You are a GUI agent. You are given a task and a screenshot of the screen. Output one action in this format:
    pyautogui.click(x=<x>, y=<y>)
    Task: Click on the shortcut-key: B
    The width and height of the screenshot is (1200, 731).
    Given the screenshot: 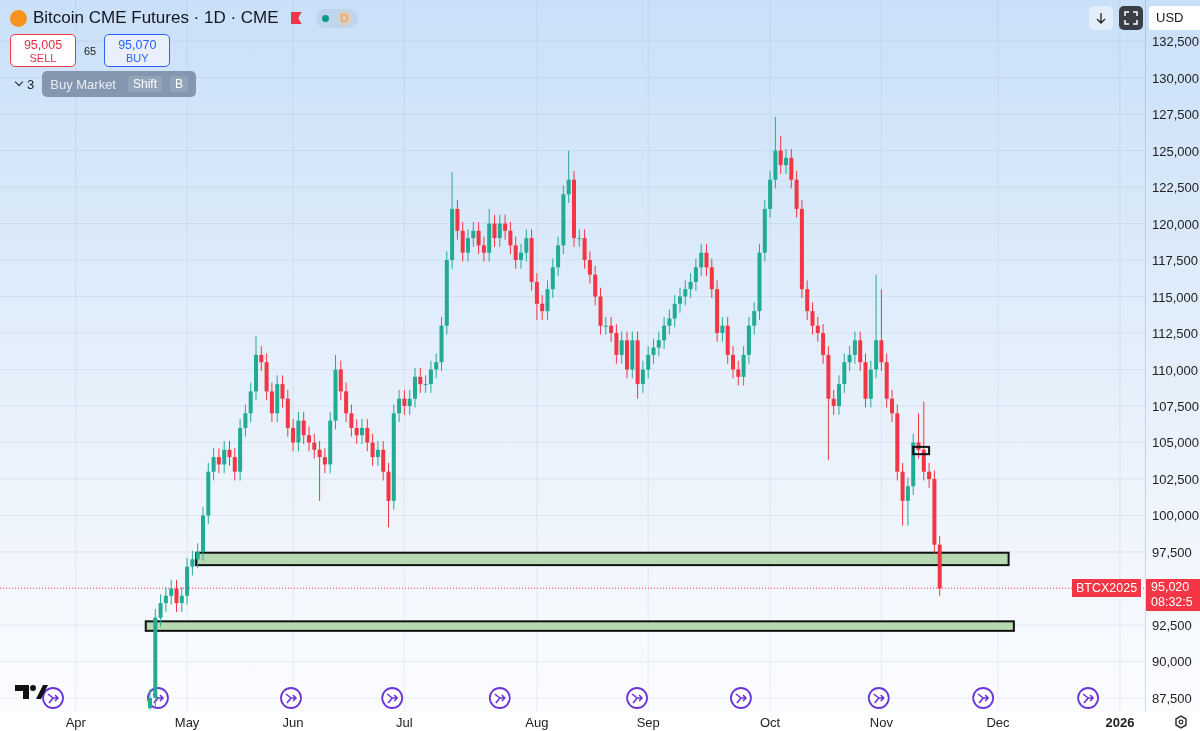 What is the action you would take?
    pyautogui.click(x=179, y=84)
    